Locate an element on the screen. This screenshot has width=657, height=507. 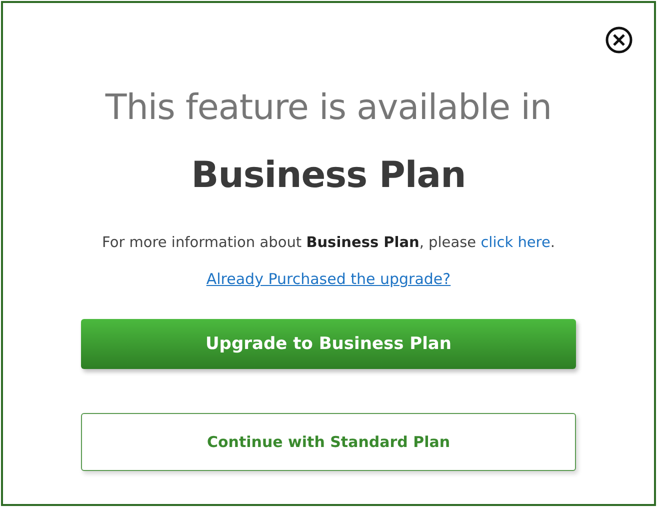
dialog-heading: This feature is available in is located at coordinates (328, 108).